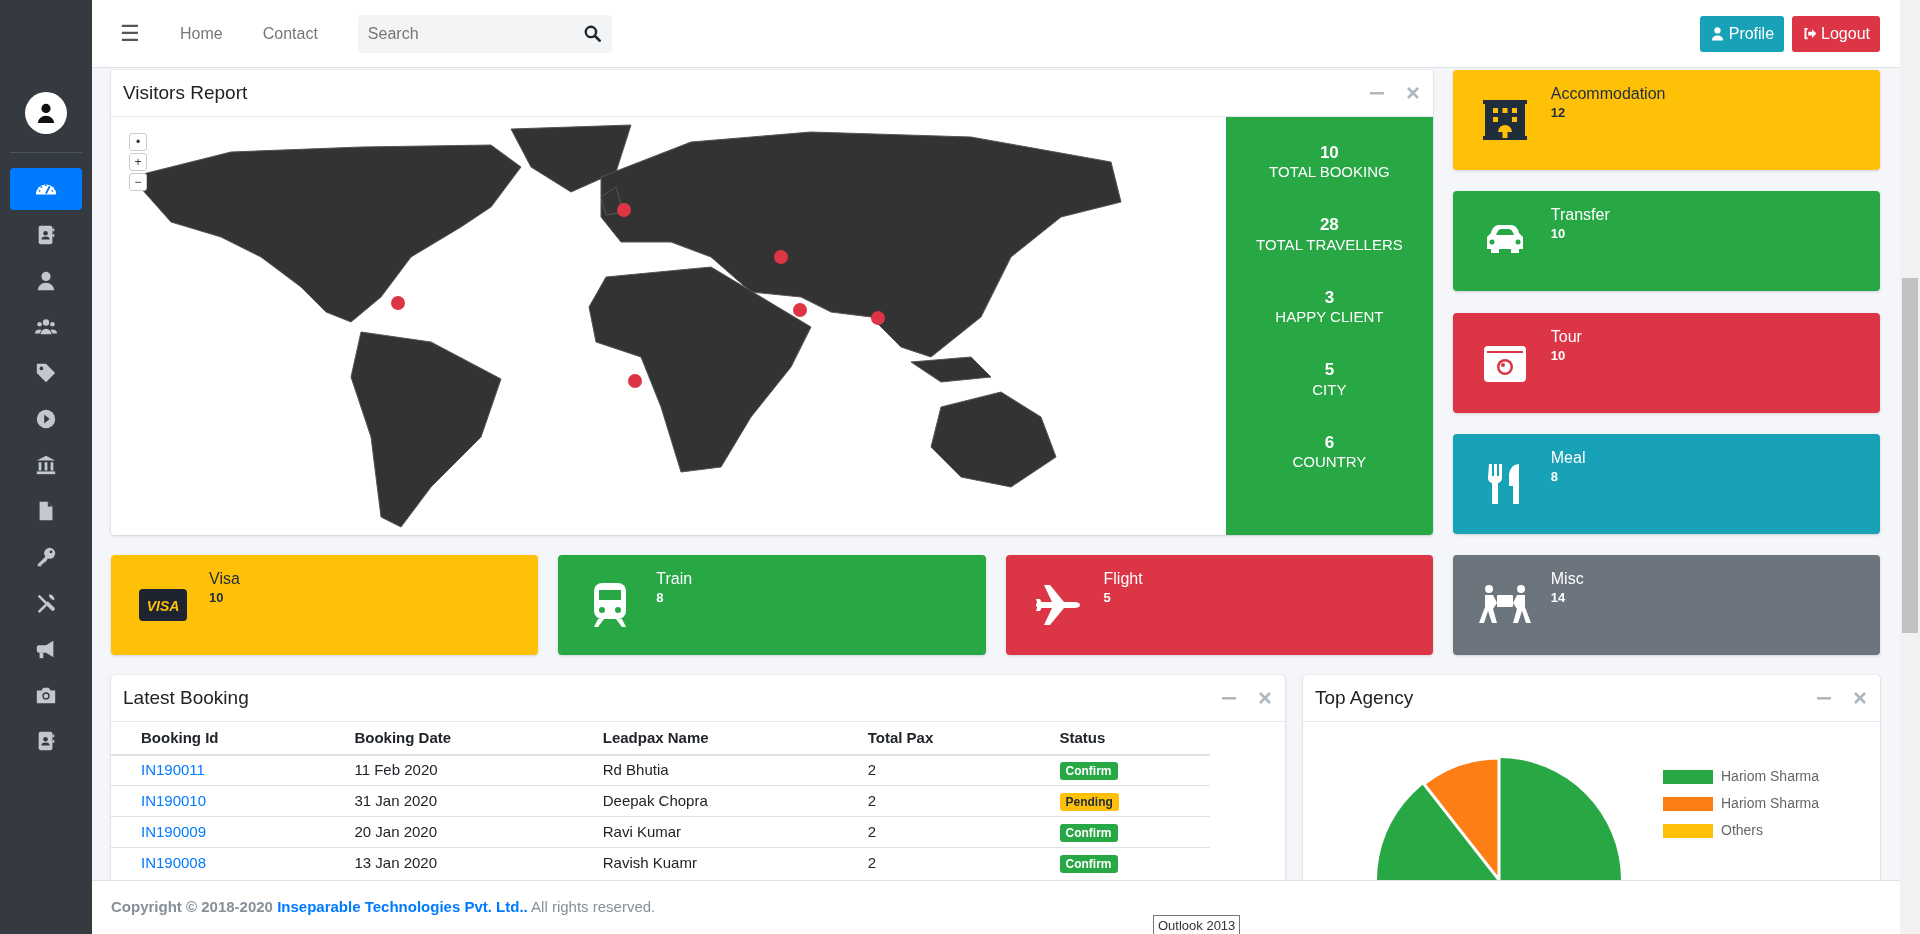  What do you see at coordinates (224, 579) in the screenshot?
I see `tile-title: Visa` at bounding box center [224, 579].